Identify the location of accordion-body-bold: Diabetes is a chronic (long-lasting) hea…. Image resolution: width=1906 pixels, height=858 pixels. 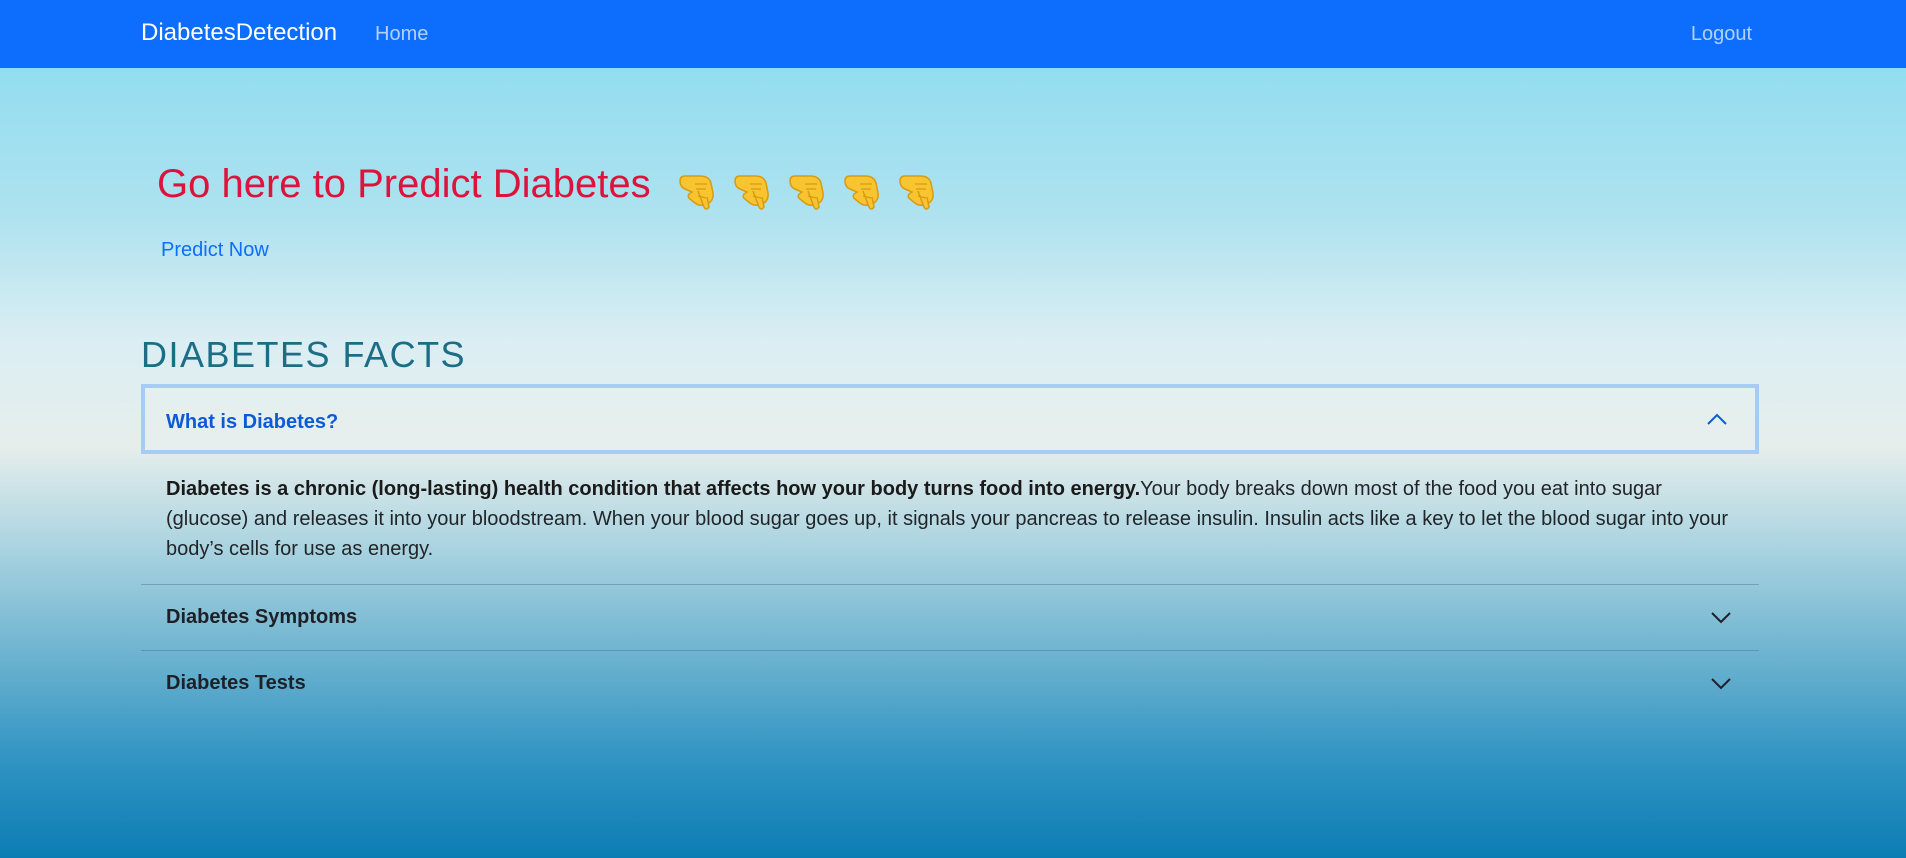
(653, 489).